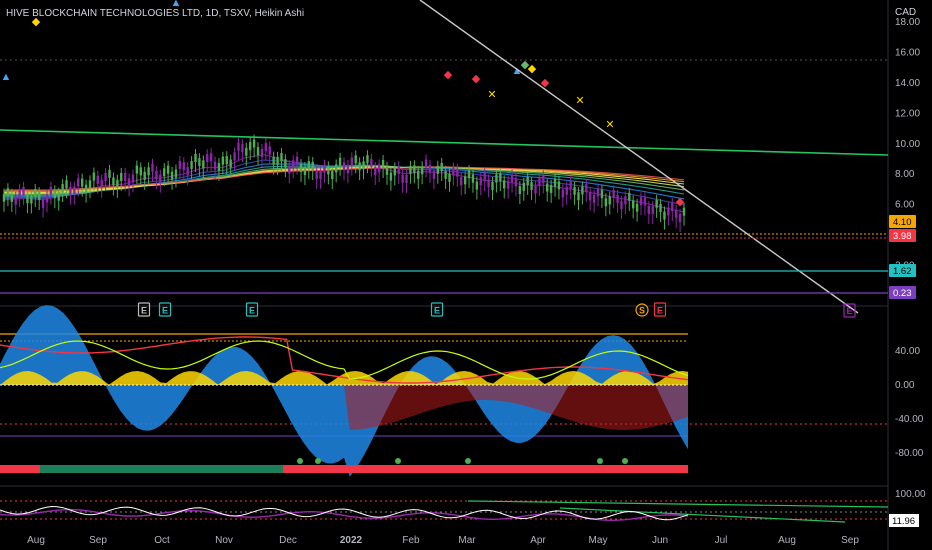 The width and height of the screenshot is (932, 550). Describe the element at coordinates (907, 351) in the screenshot. I see `osc-tick-label: 40.00` at that location.